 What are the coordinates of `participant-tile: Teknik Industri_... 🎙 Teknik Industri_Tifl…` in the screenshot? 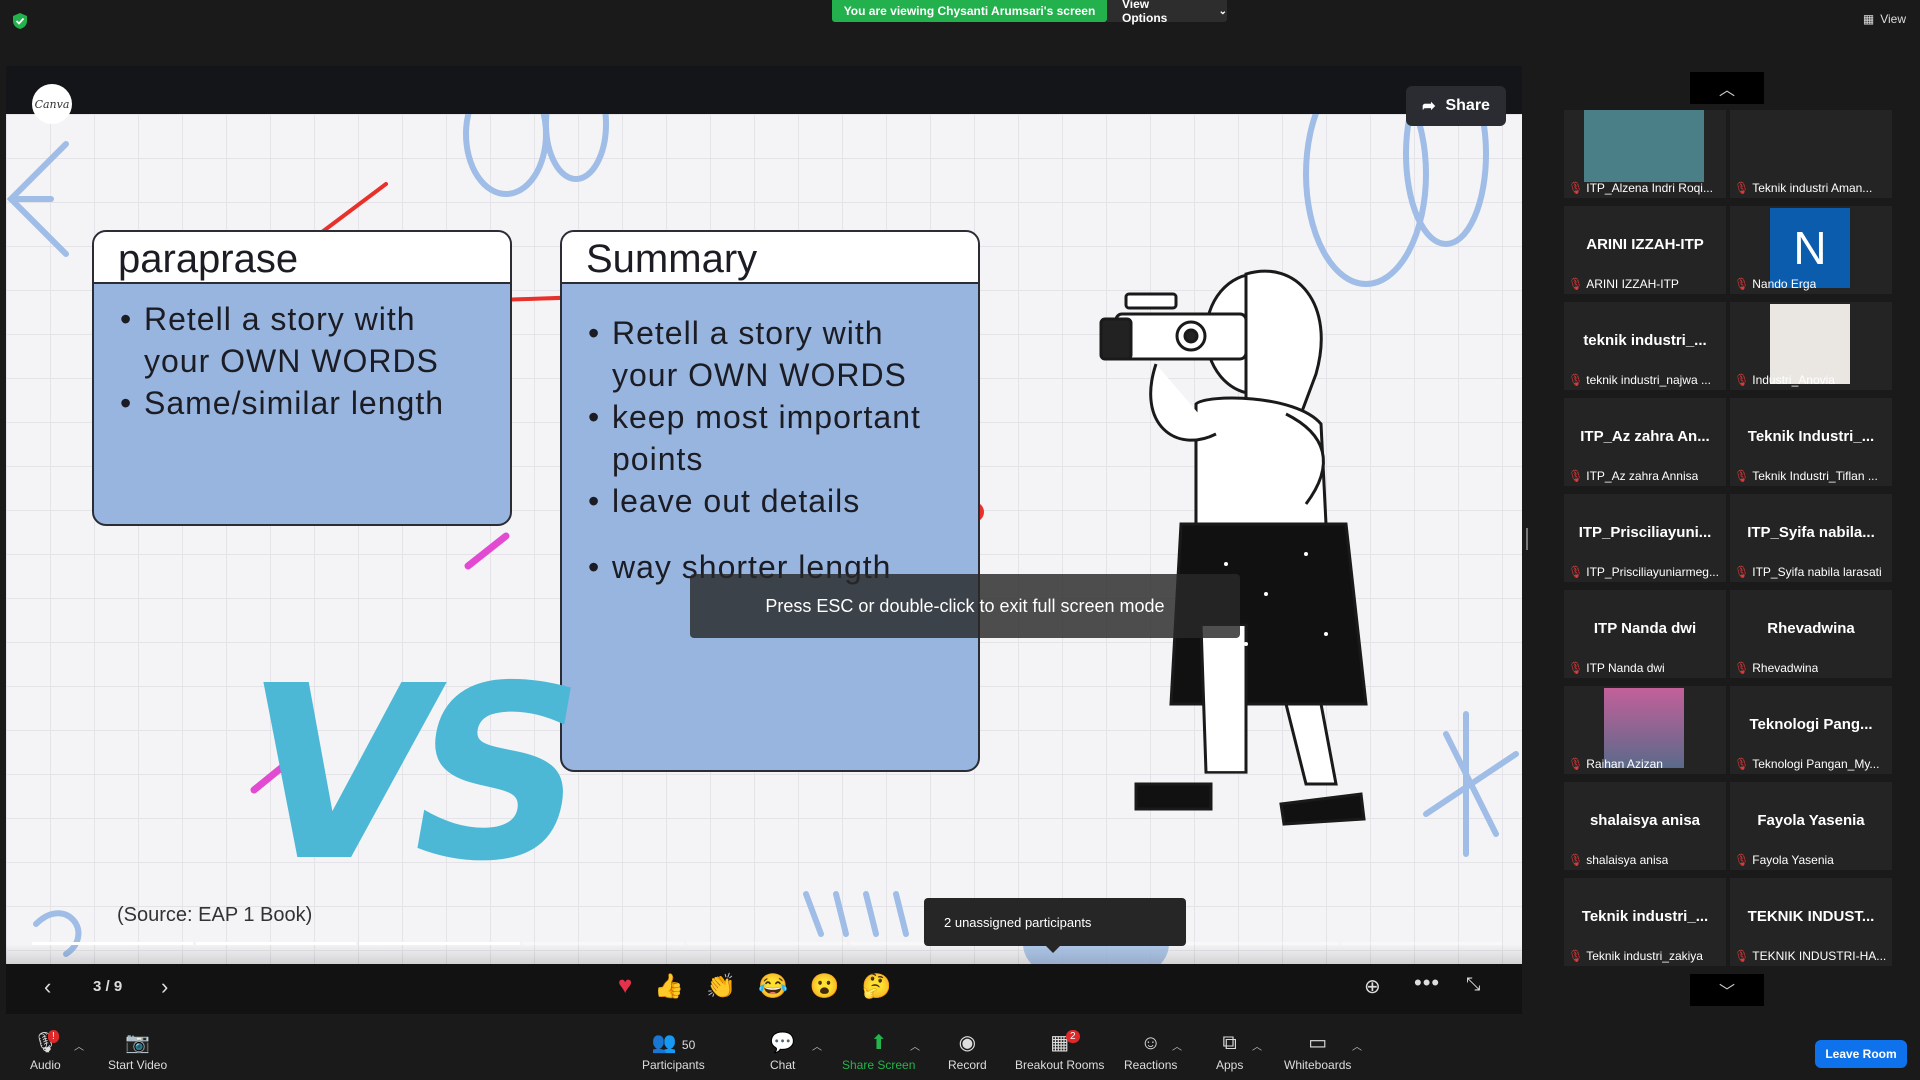 It's located at (1811, 442).